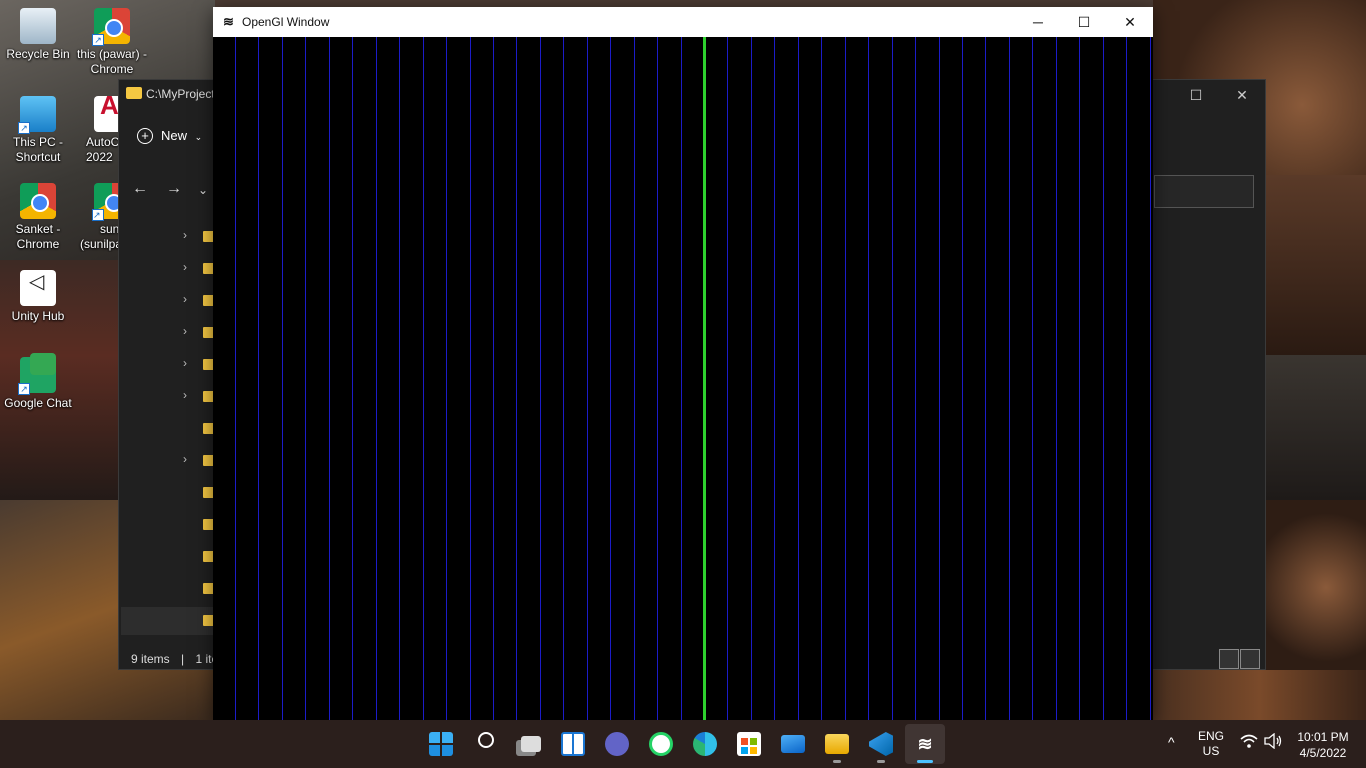  I want to click on language-code: ENG, so click(1210, 736).